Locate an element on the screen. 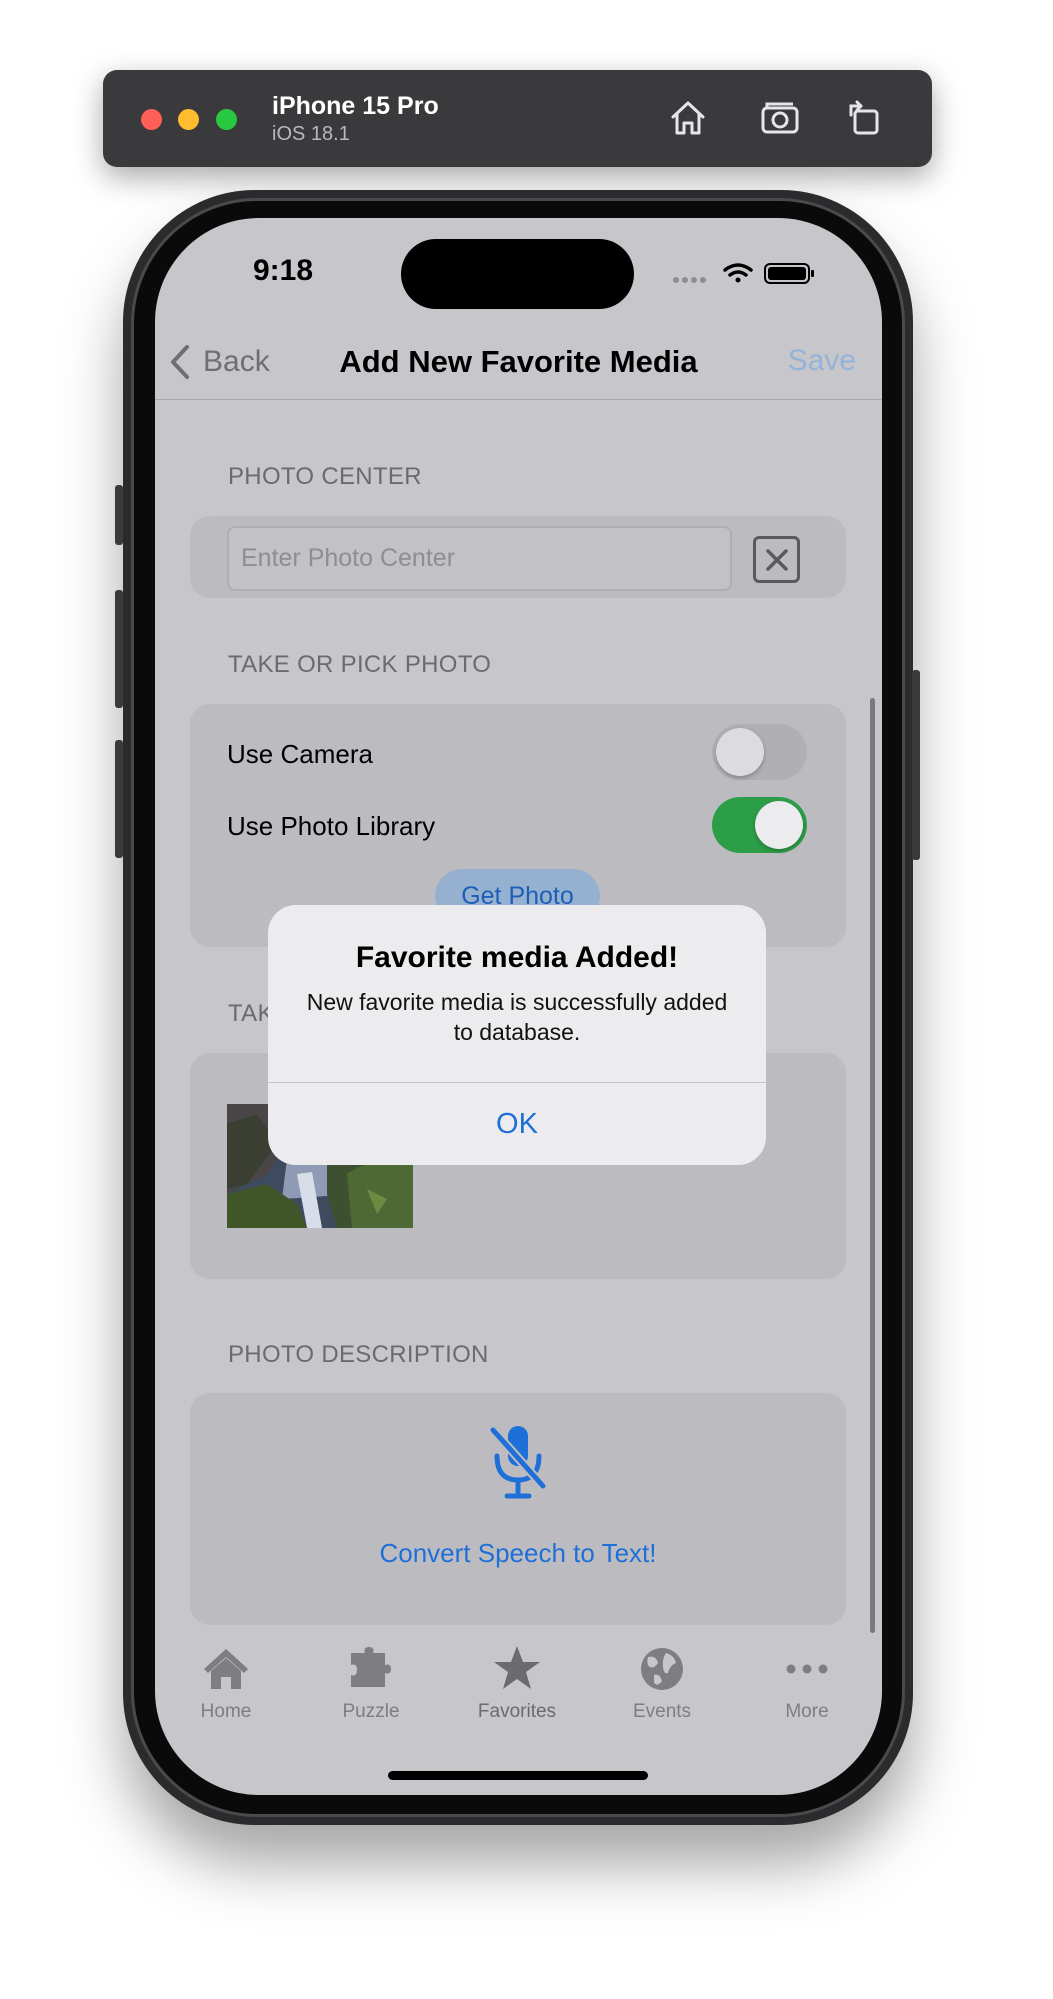 The image size is (1053, 1999). tab-bar: Home Puzzle Favorites Events More is located at coordinates (518, 1698).